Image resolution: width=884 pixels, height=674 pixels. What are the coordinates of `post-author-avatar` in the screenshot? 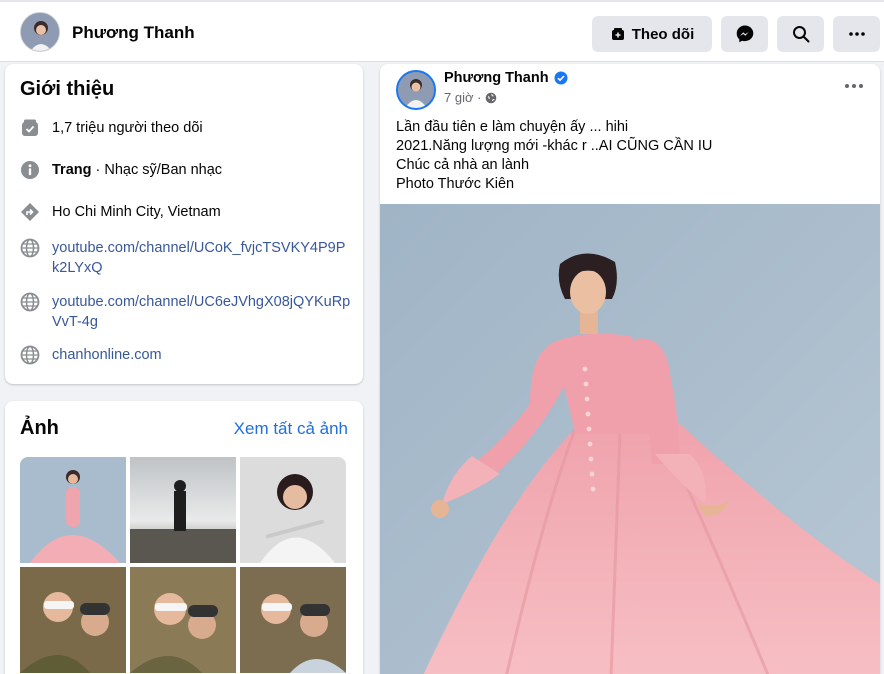 It's located at (416, 90).